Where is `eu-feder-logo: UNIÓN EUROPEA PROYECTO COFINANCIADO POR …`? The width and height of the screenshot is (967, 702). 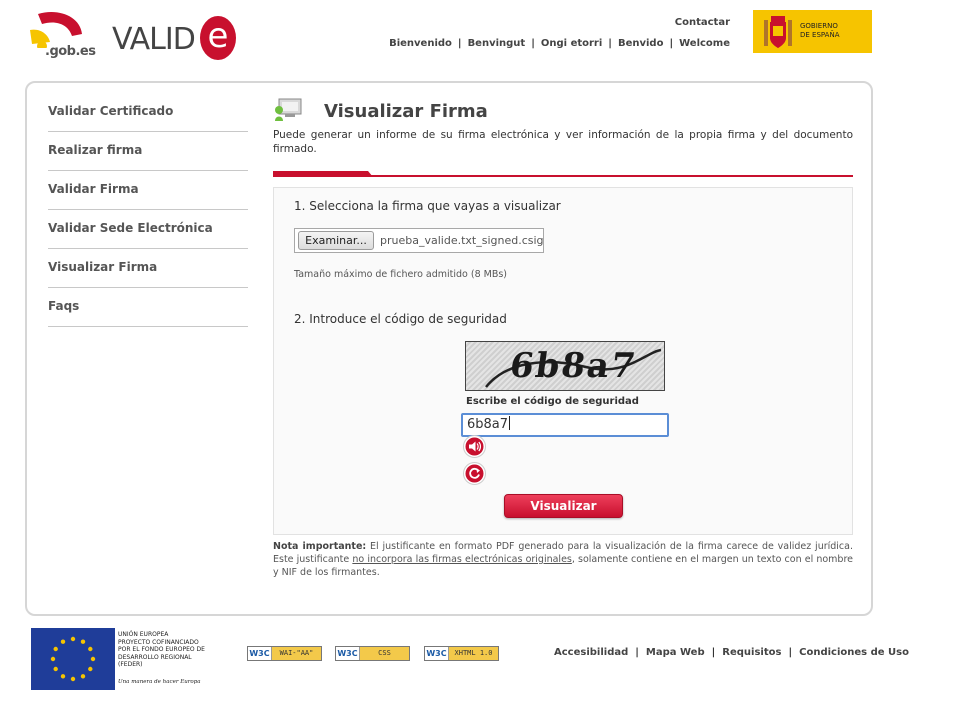
eu-feder-logo: UNIÓN EUROPEA PROYECTO COFINANCIADO POR … is located at coordinates (121, 659).